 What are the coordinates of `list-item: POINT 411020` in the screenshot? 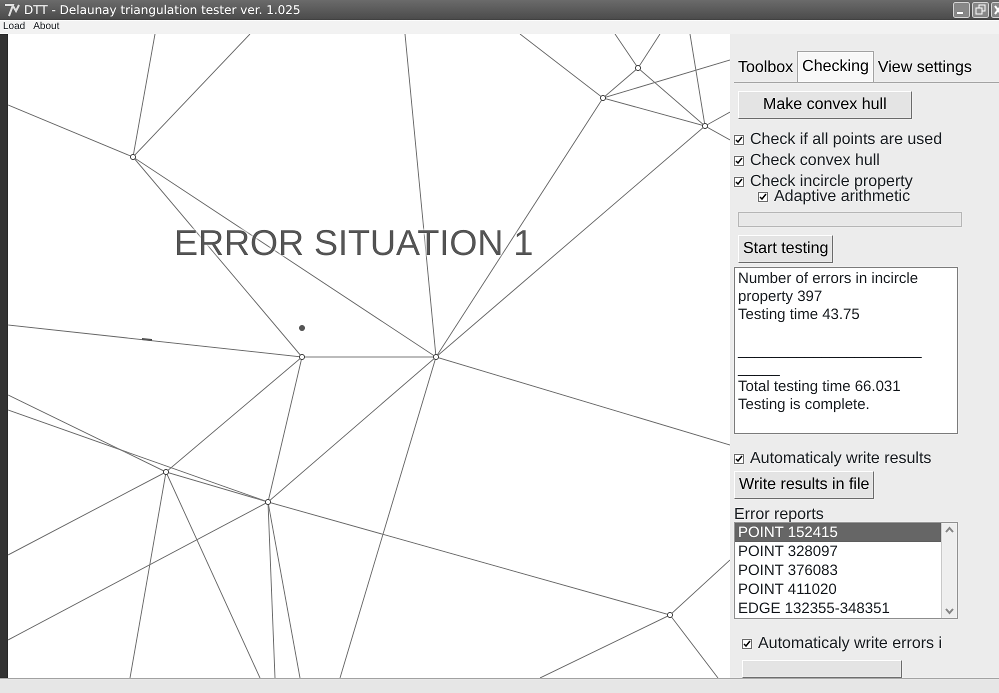 It's located at (838, 589).